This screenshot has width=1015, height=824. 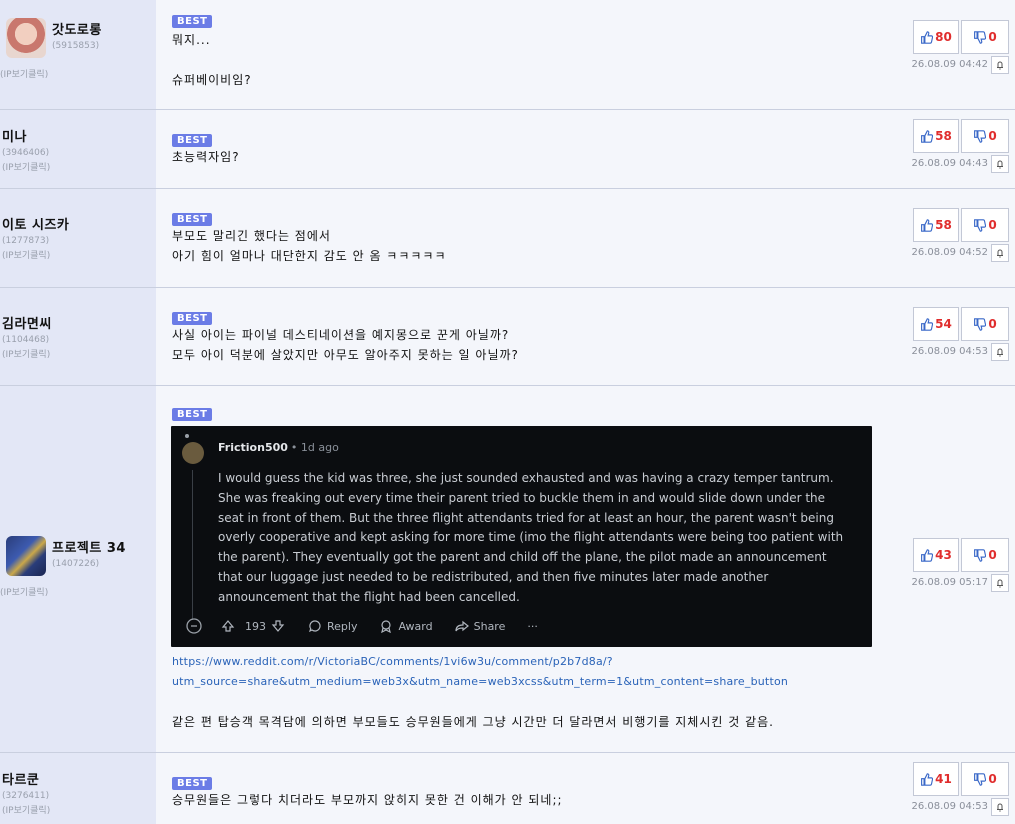 What do you see at coordinates (26, 796) in the screenshot?
I see `author-uid: (3276411)` at bounding box center [26, 796].